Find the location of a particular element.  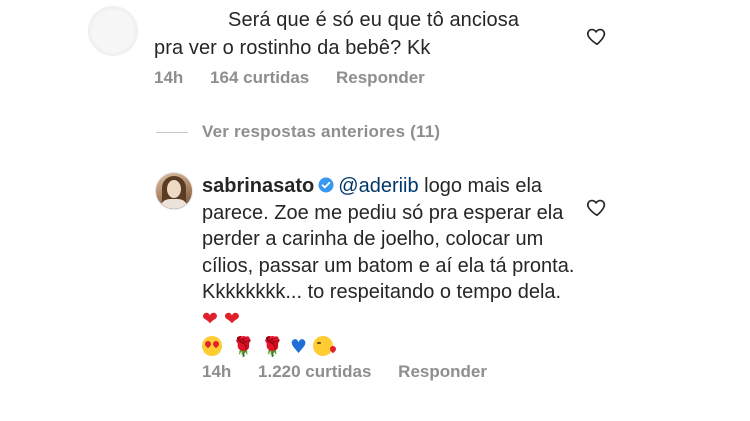

heart-eyes-emoji is located at coordinates (212, 346).